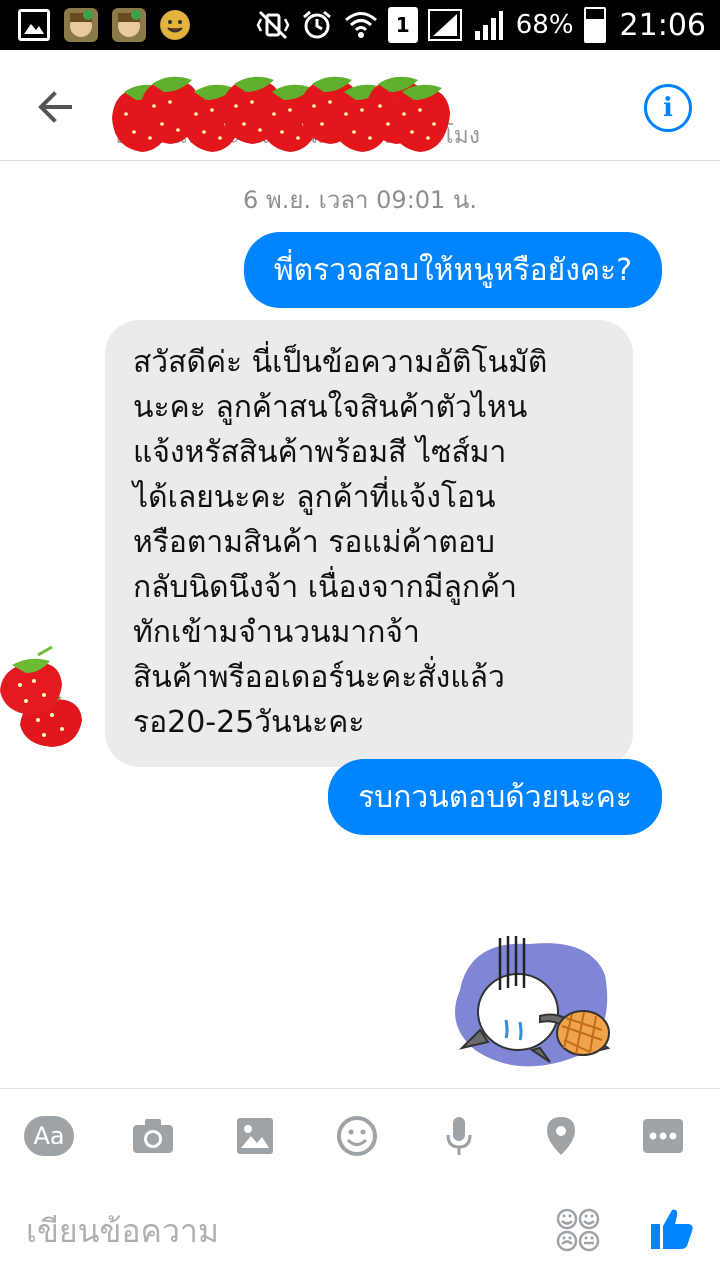 The height and width of the screenshot is (1280, 720). I want to click on sticker-faces-icon, so click(578, 1230).